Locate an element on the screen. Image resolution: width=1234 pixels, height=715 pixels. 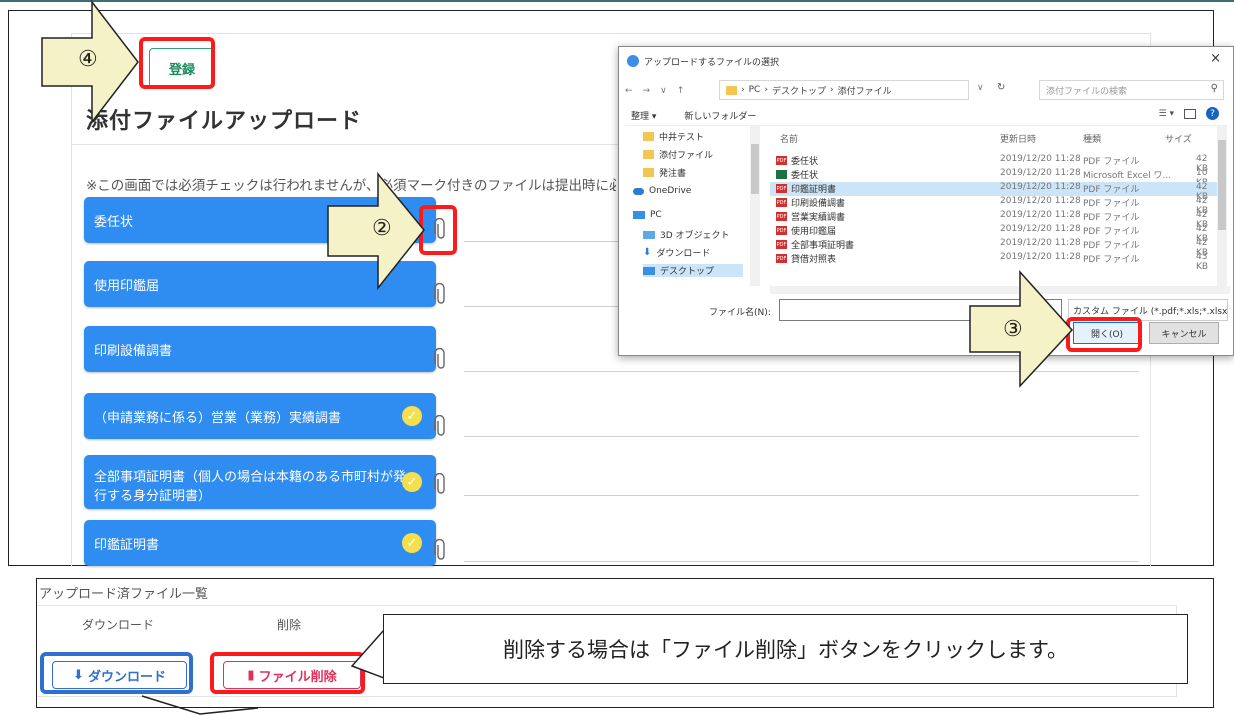
help-icon: ? is located at coordinates (1212, 113).